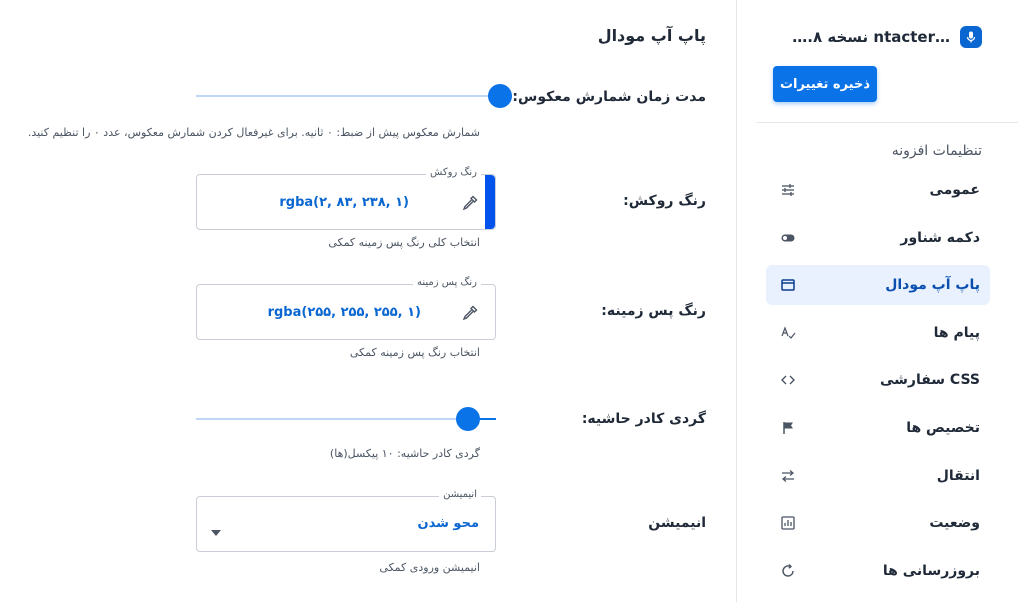 This screenshot has height=602, width=1028. Describe the element at coordinates (887, 122) in the screenshot. I see `sidebar-divider` at that location.